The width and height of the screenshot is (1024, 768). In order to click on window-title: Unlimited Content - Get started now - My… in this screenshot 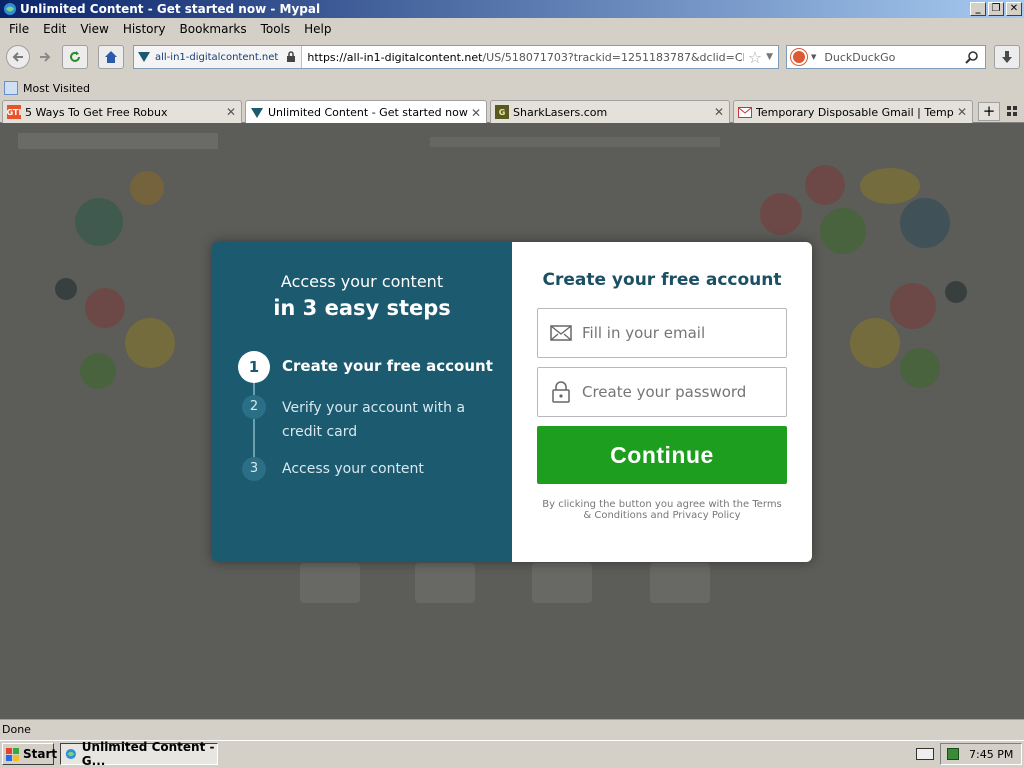, I will do `click(170, 9)`.